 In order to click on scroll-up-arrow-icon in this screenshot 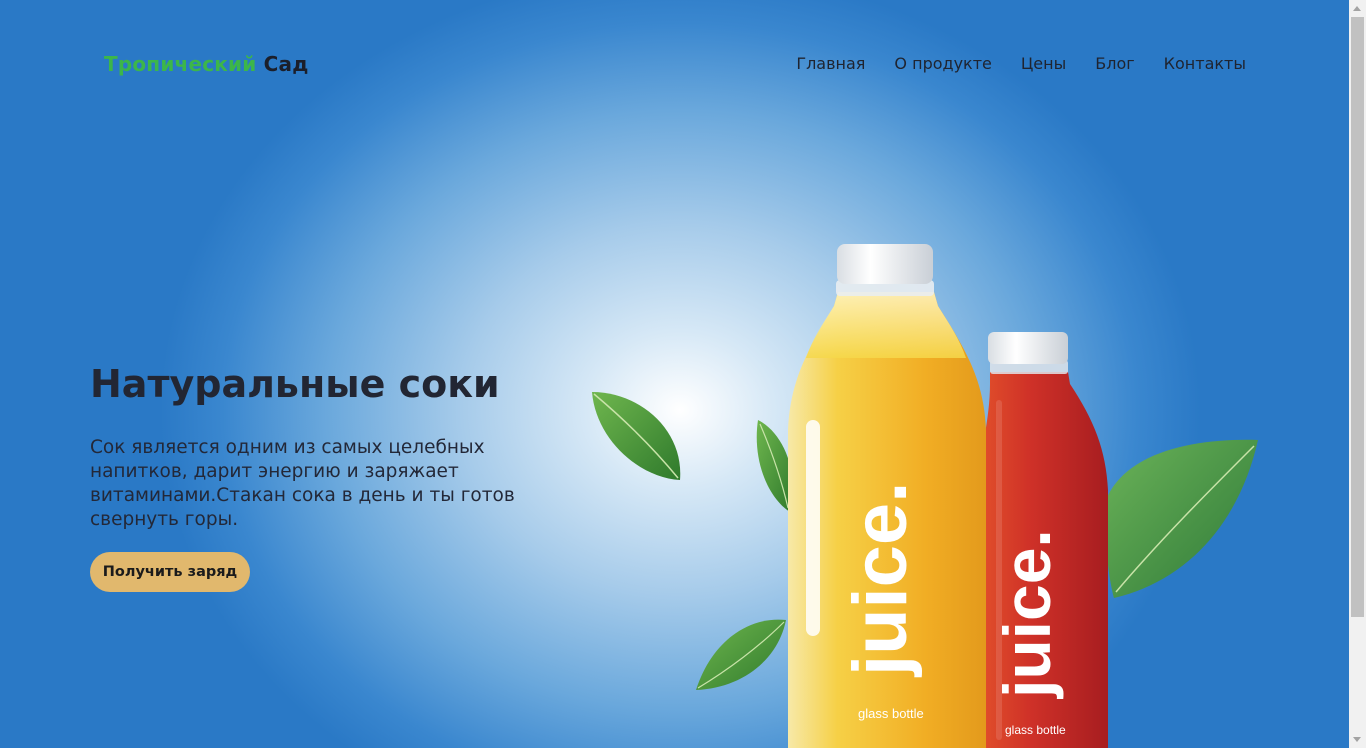, I will do `click(1357, 8)`.